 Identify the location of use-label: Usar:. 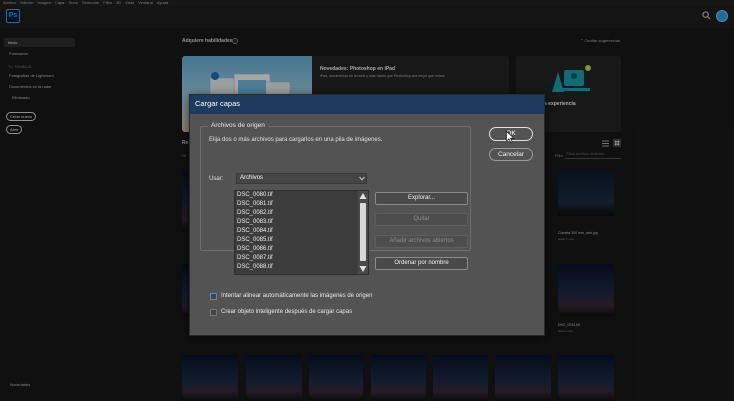
(216, 179).